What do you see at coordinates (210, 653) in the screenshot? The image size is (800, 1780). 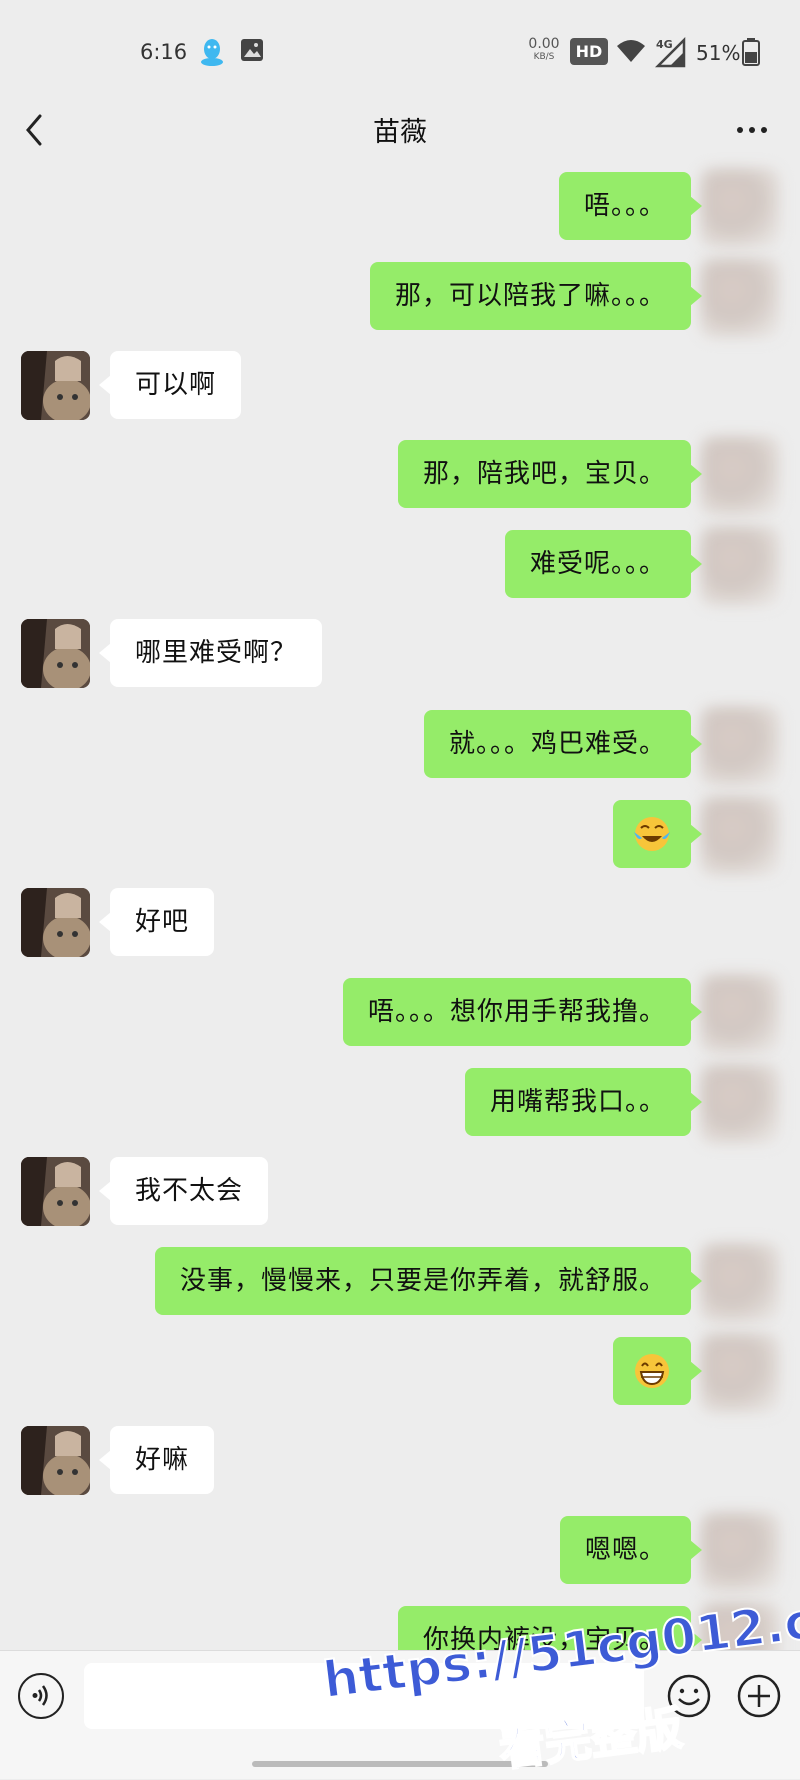 I see `message-bubble-received: 哪里难受啊？` at bounding box center [210, 653].